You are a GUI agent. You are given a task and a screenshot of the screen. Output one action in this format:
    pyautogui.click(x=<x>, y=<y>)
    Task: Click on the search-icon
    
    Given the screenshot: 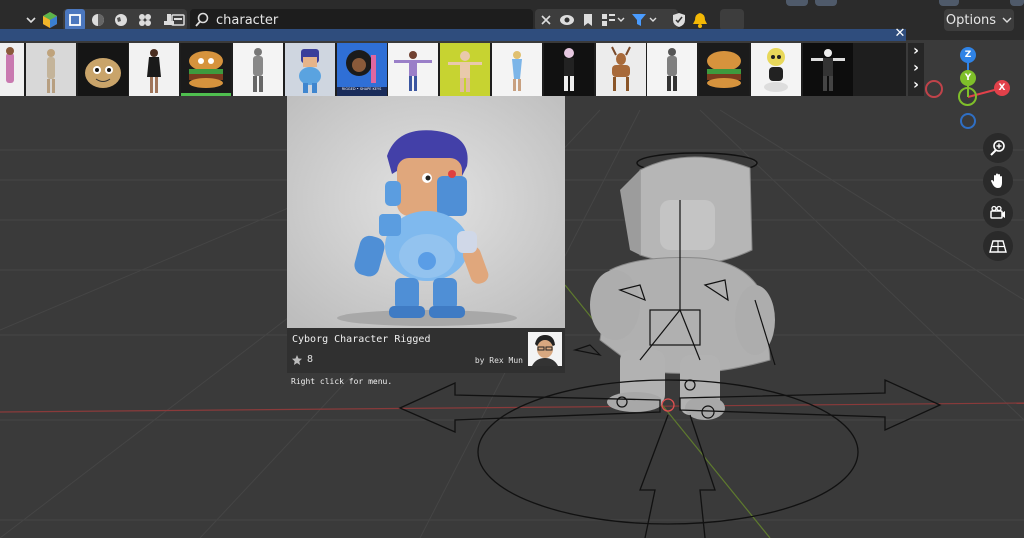 What is the action you would take?
    pyautogui.click(x=202, y=19)
    